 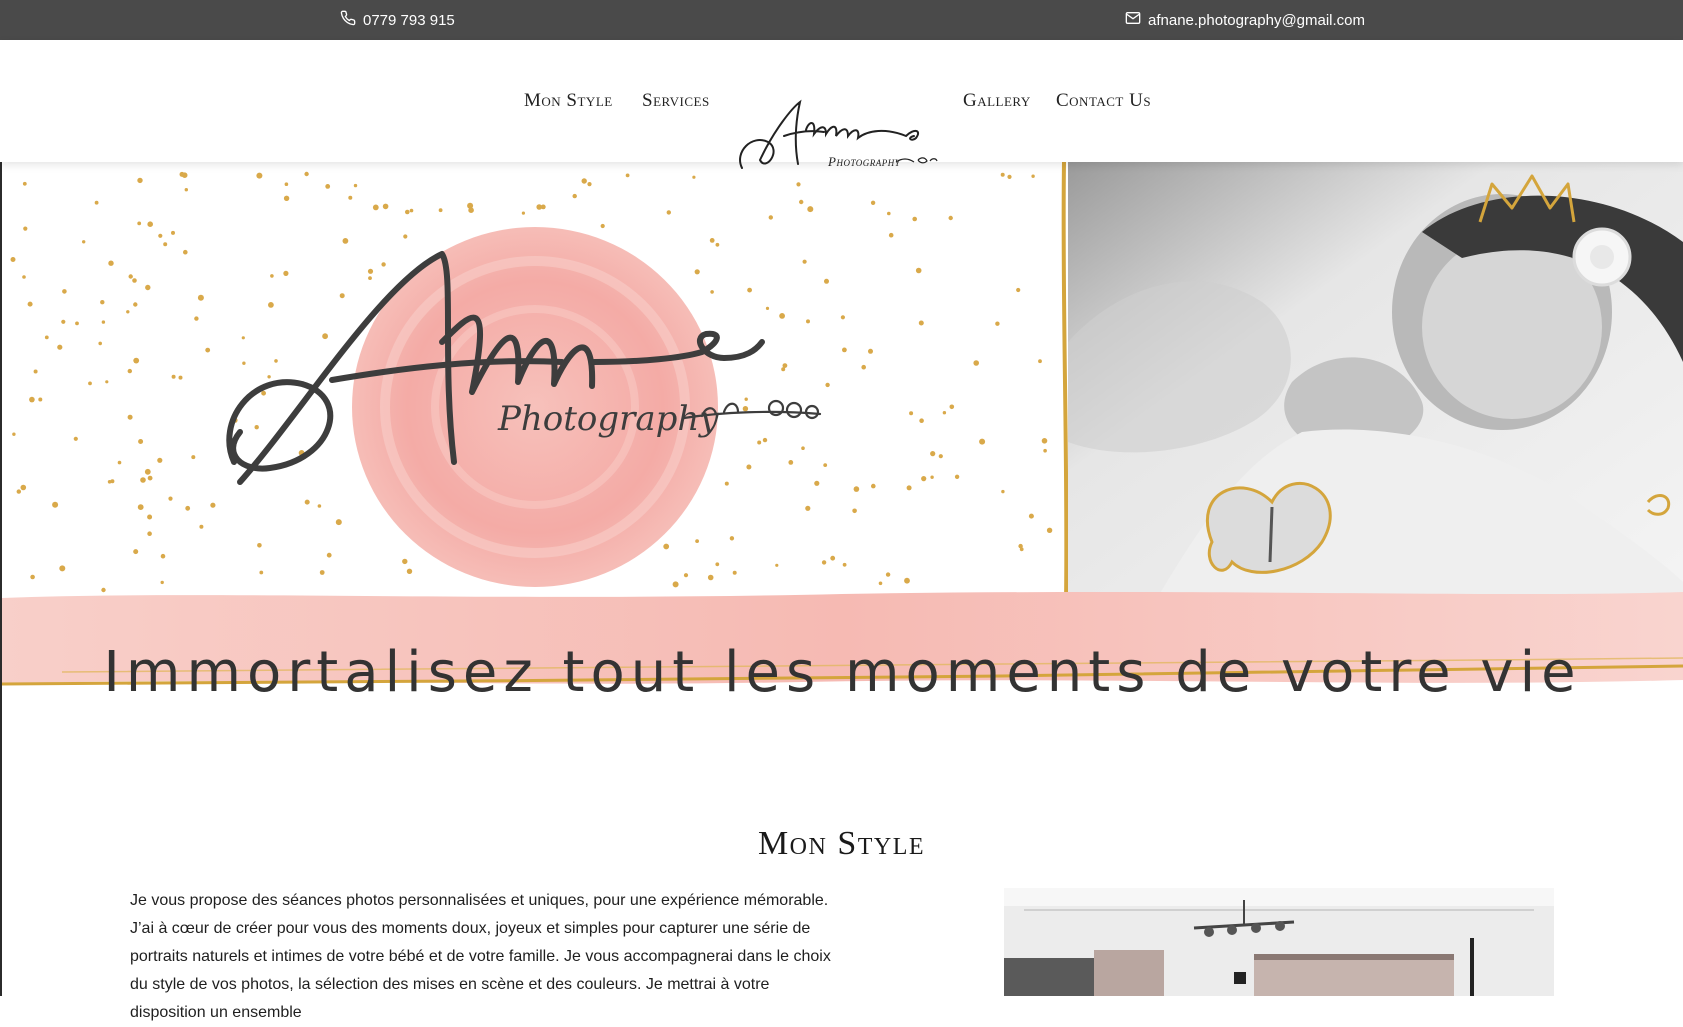 What do you see at coordinates (676, 101) in the screenshot?
I see `nav-services: Services` at bounding box center [676, 101].